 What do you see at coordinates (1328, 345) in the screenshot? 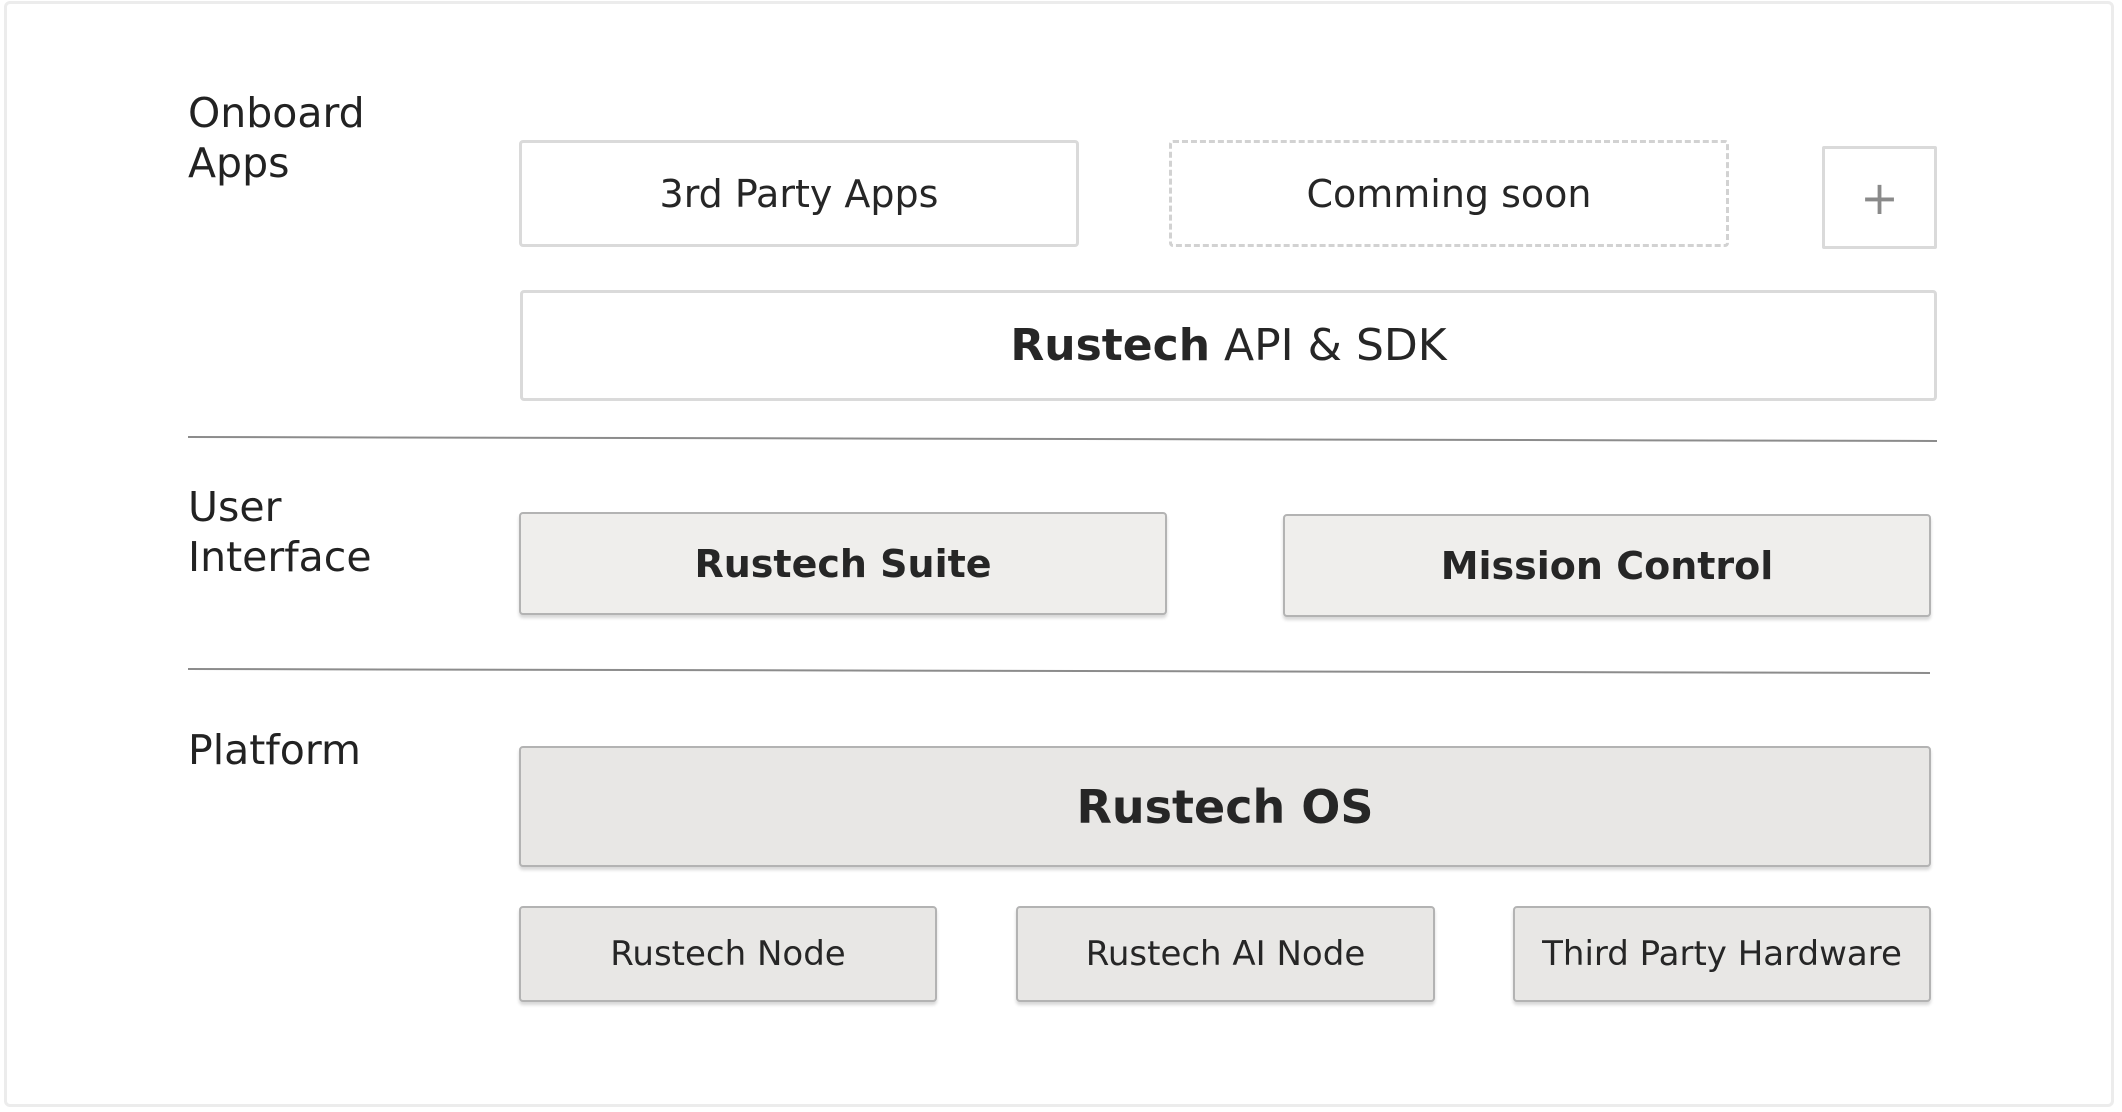
I see `api-sdk-label: API & SDK` at bounding box center [1328, 345].